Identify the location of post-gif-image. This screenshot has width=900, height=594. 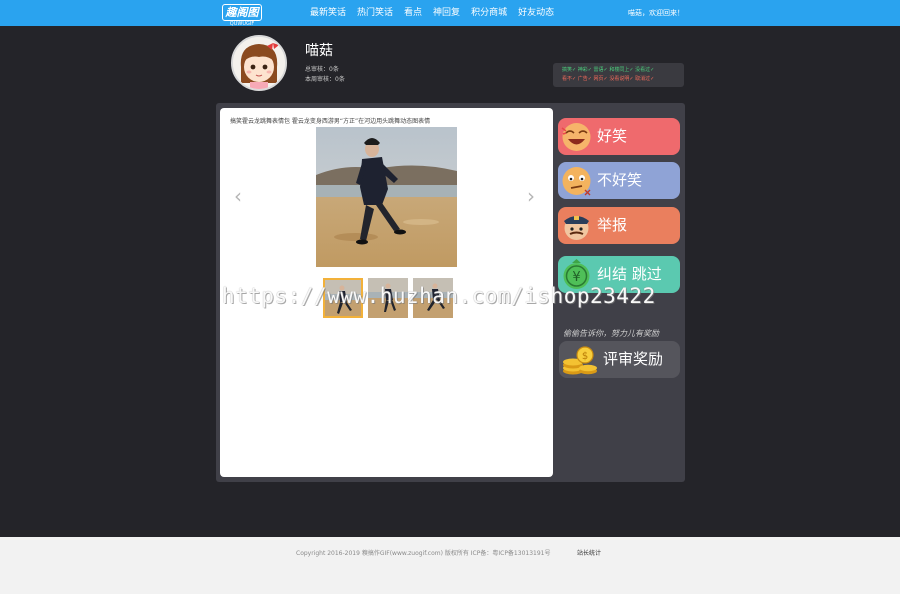
(386, 197).